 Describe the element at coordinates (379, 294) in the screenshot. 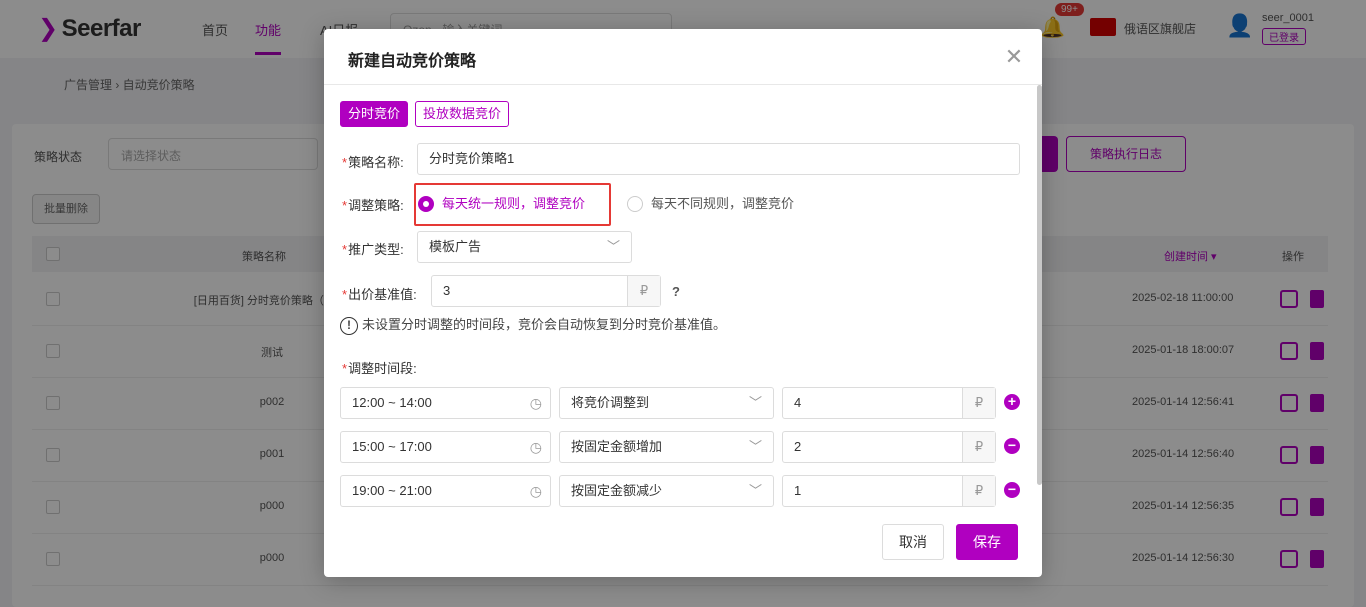

I see `base-bid-label: *出价基准值:` at that location.